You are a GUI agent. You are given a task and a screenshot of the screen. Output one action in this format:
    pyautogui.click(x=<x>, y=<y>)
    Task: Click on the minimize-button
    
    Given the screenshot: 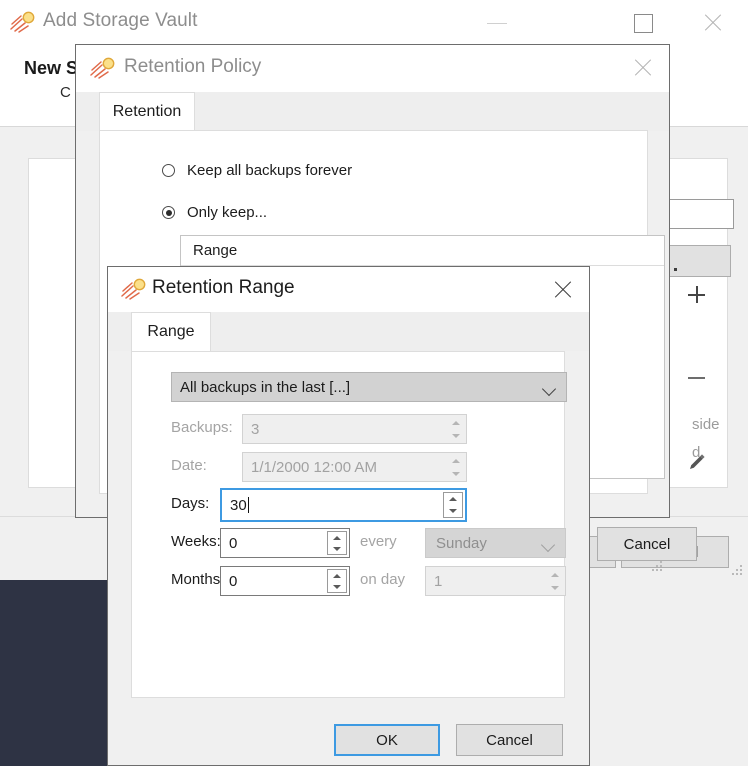 What is the action you would take?
    pyautogui.click(x=497, y=23)
    